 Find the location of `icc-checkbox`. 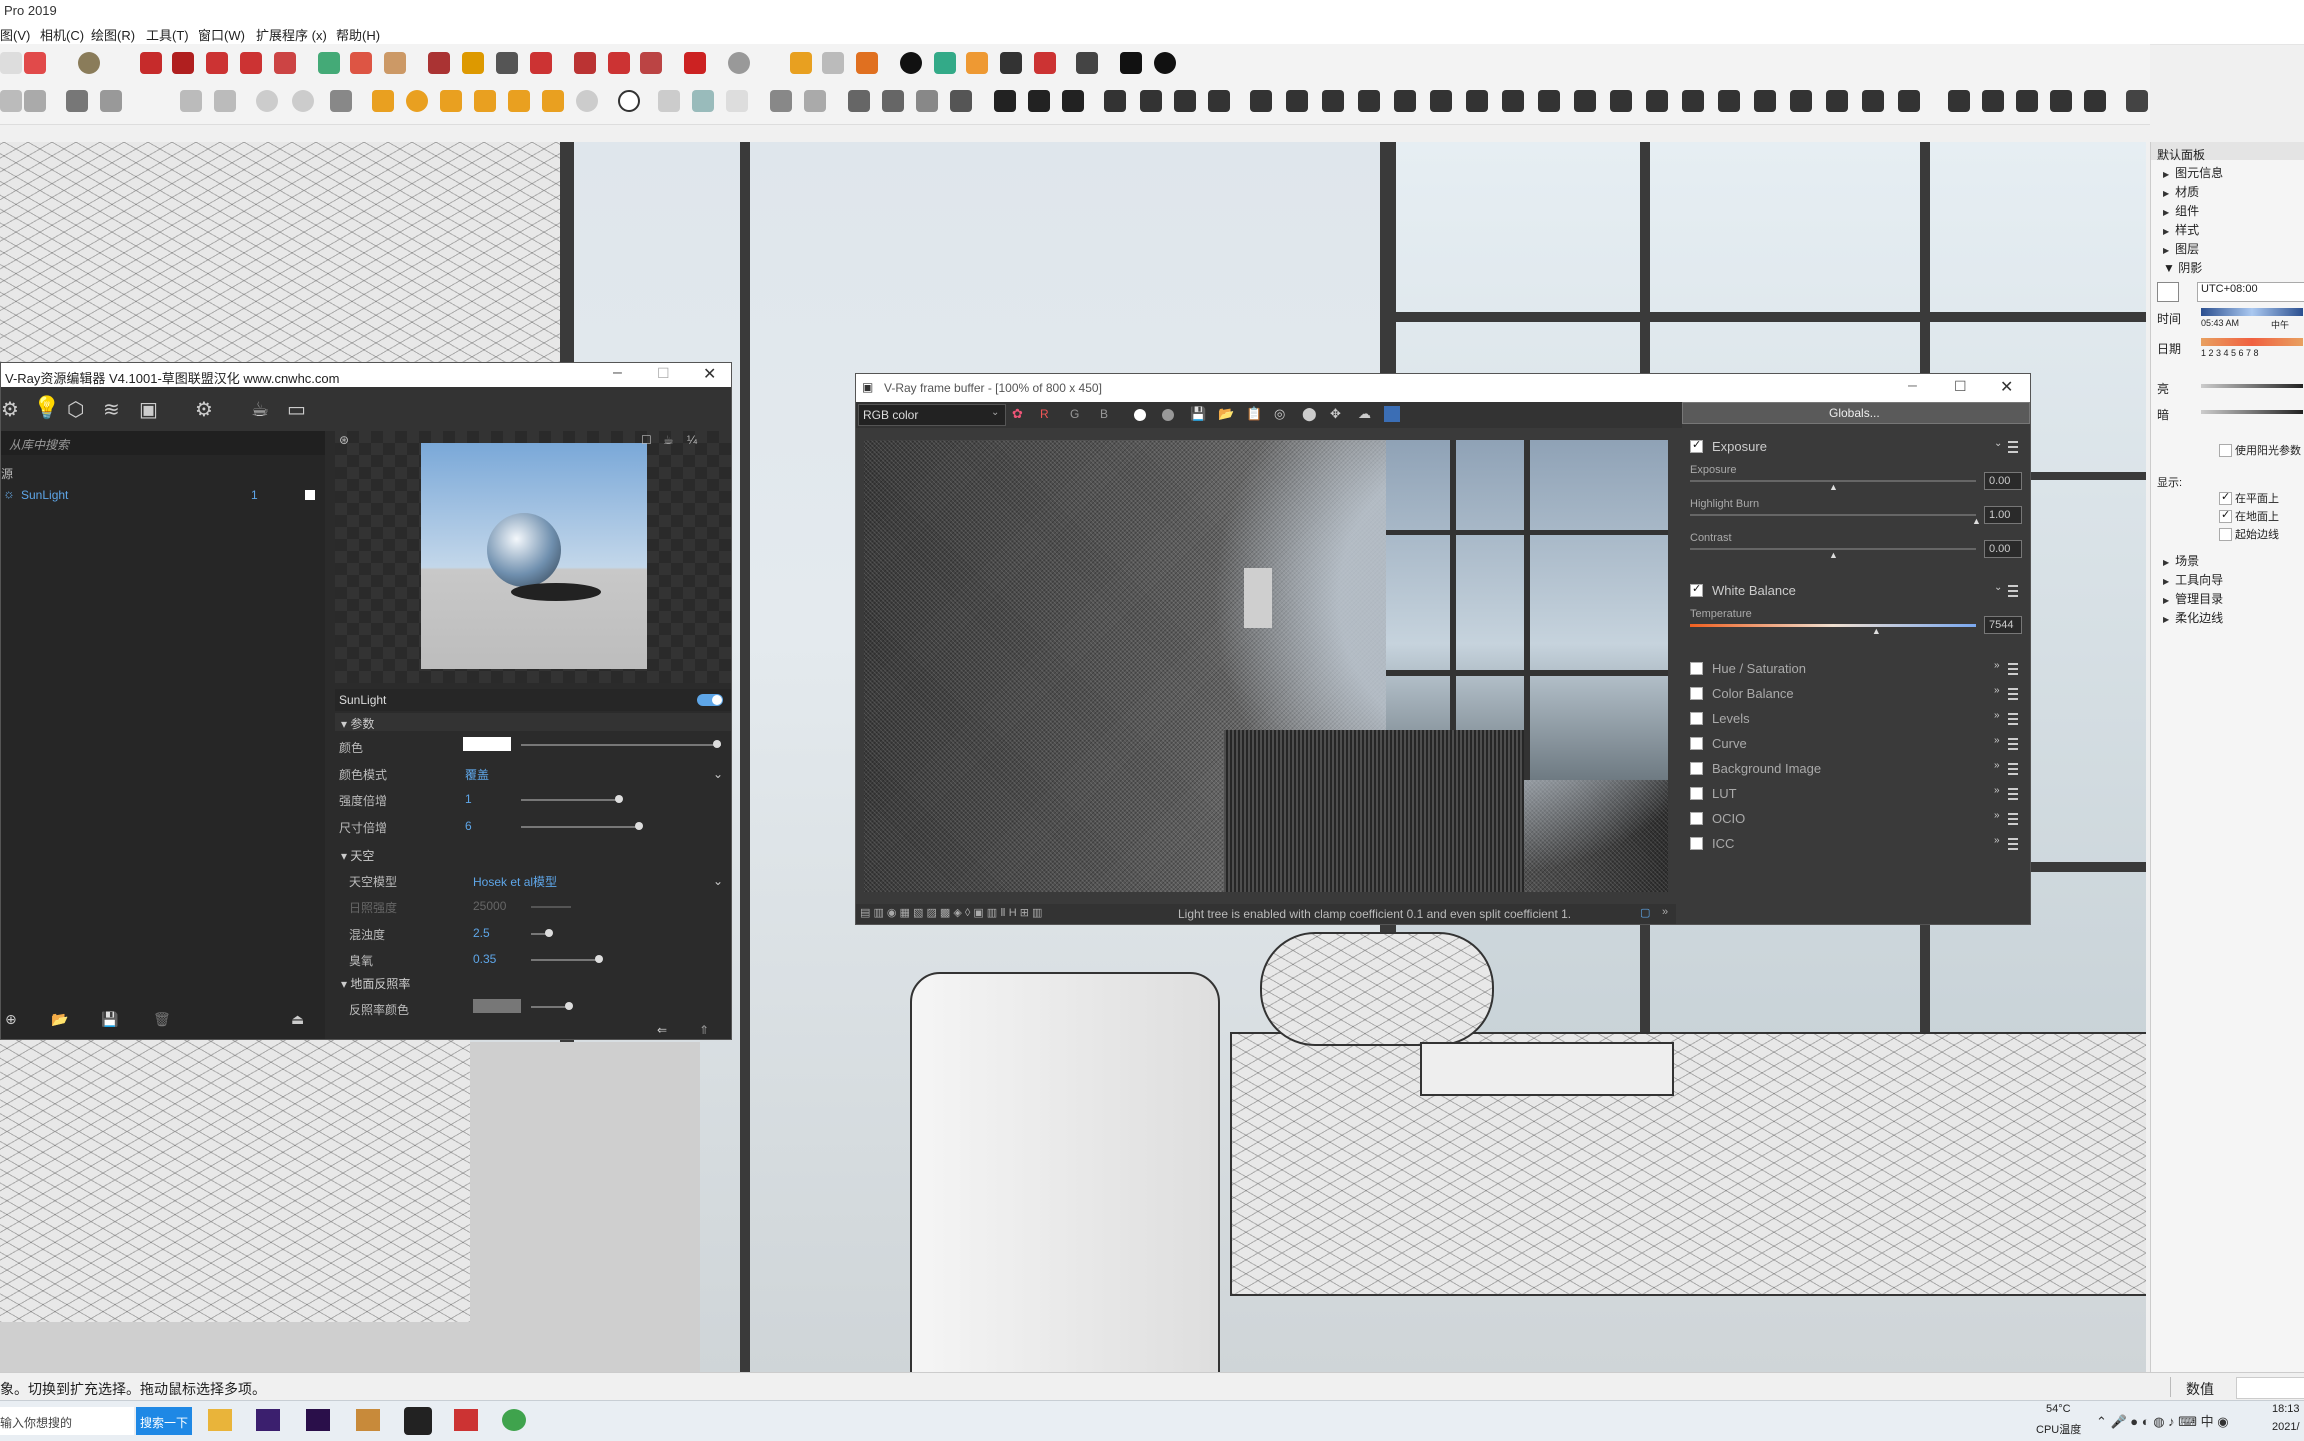

icc-checkbox is located at coordinates (1696, 843).